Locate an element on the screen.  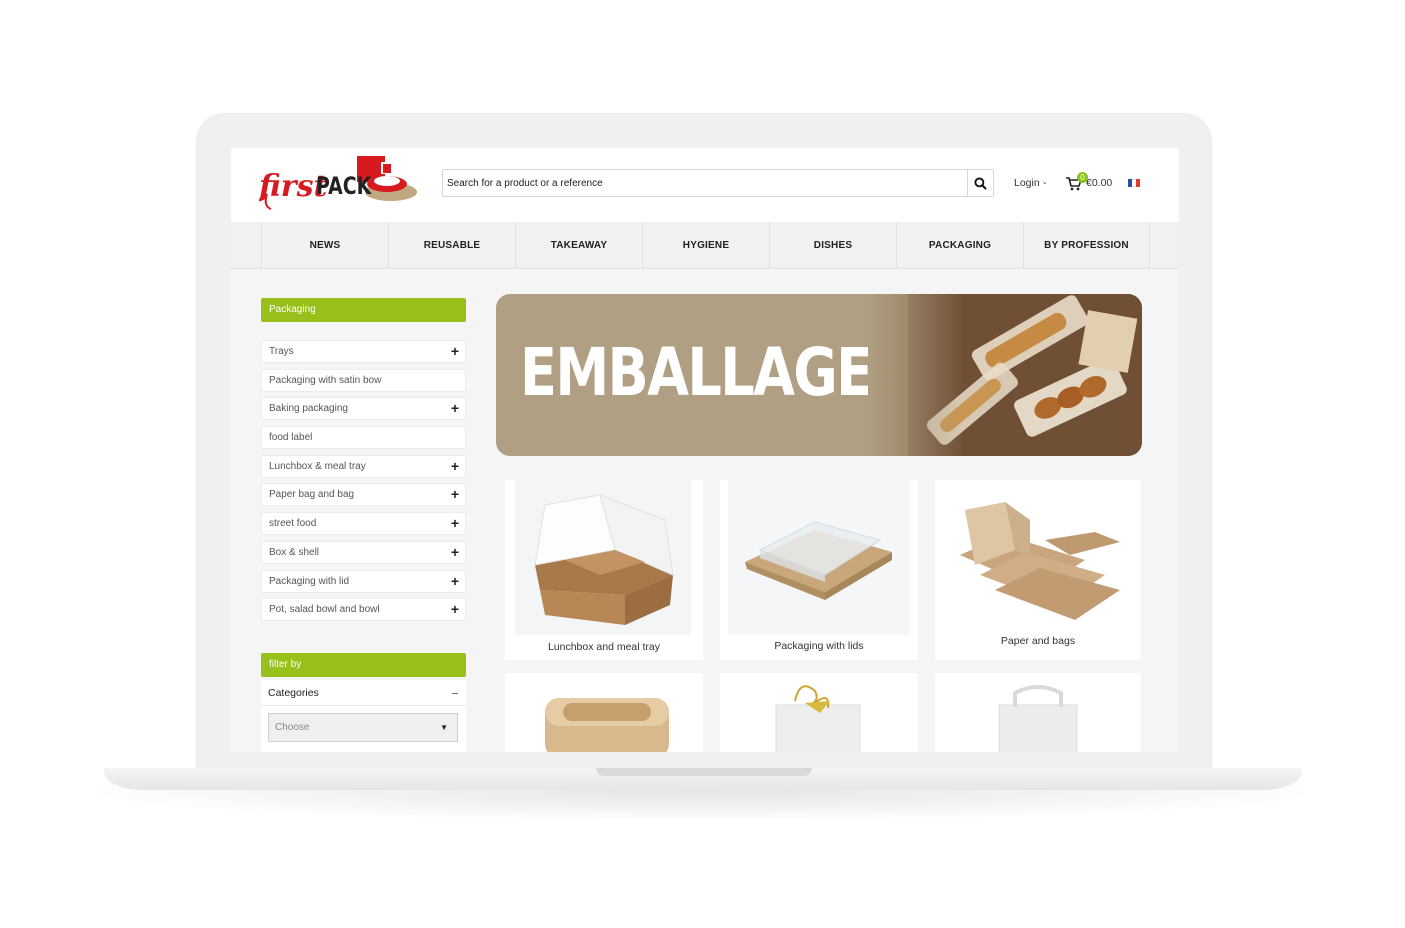
sidebar-item-label: Packaging with lid is located at coordinates (309, 581).